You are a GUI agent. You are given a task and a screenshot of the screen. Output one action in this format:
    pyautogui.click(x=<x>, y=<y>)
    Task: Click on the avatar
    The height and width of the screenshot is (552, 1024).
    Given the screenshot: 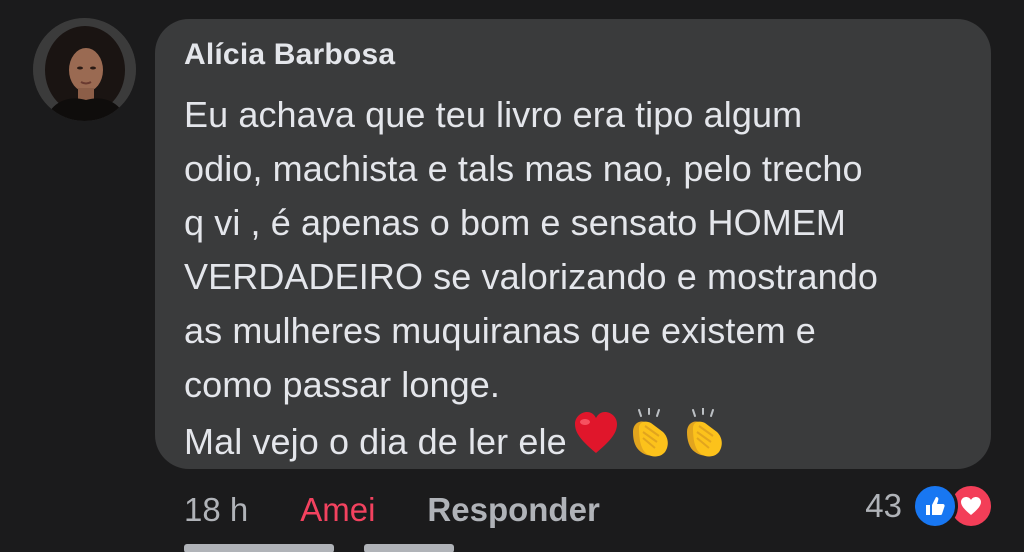 What is the action you would take?
    pyautogui.click(x=84, y=69)
    